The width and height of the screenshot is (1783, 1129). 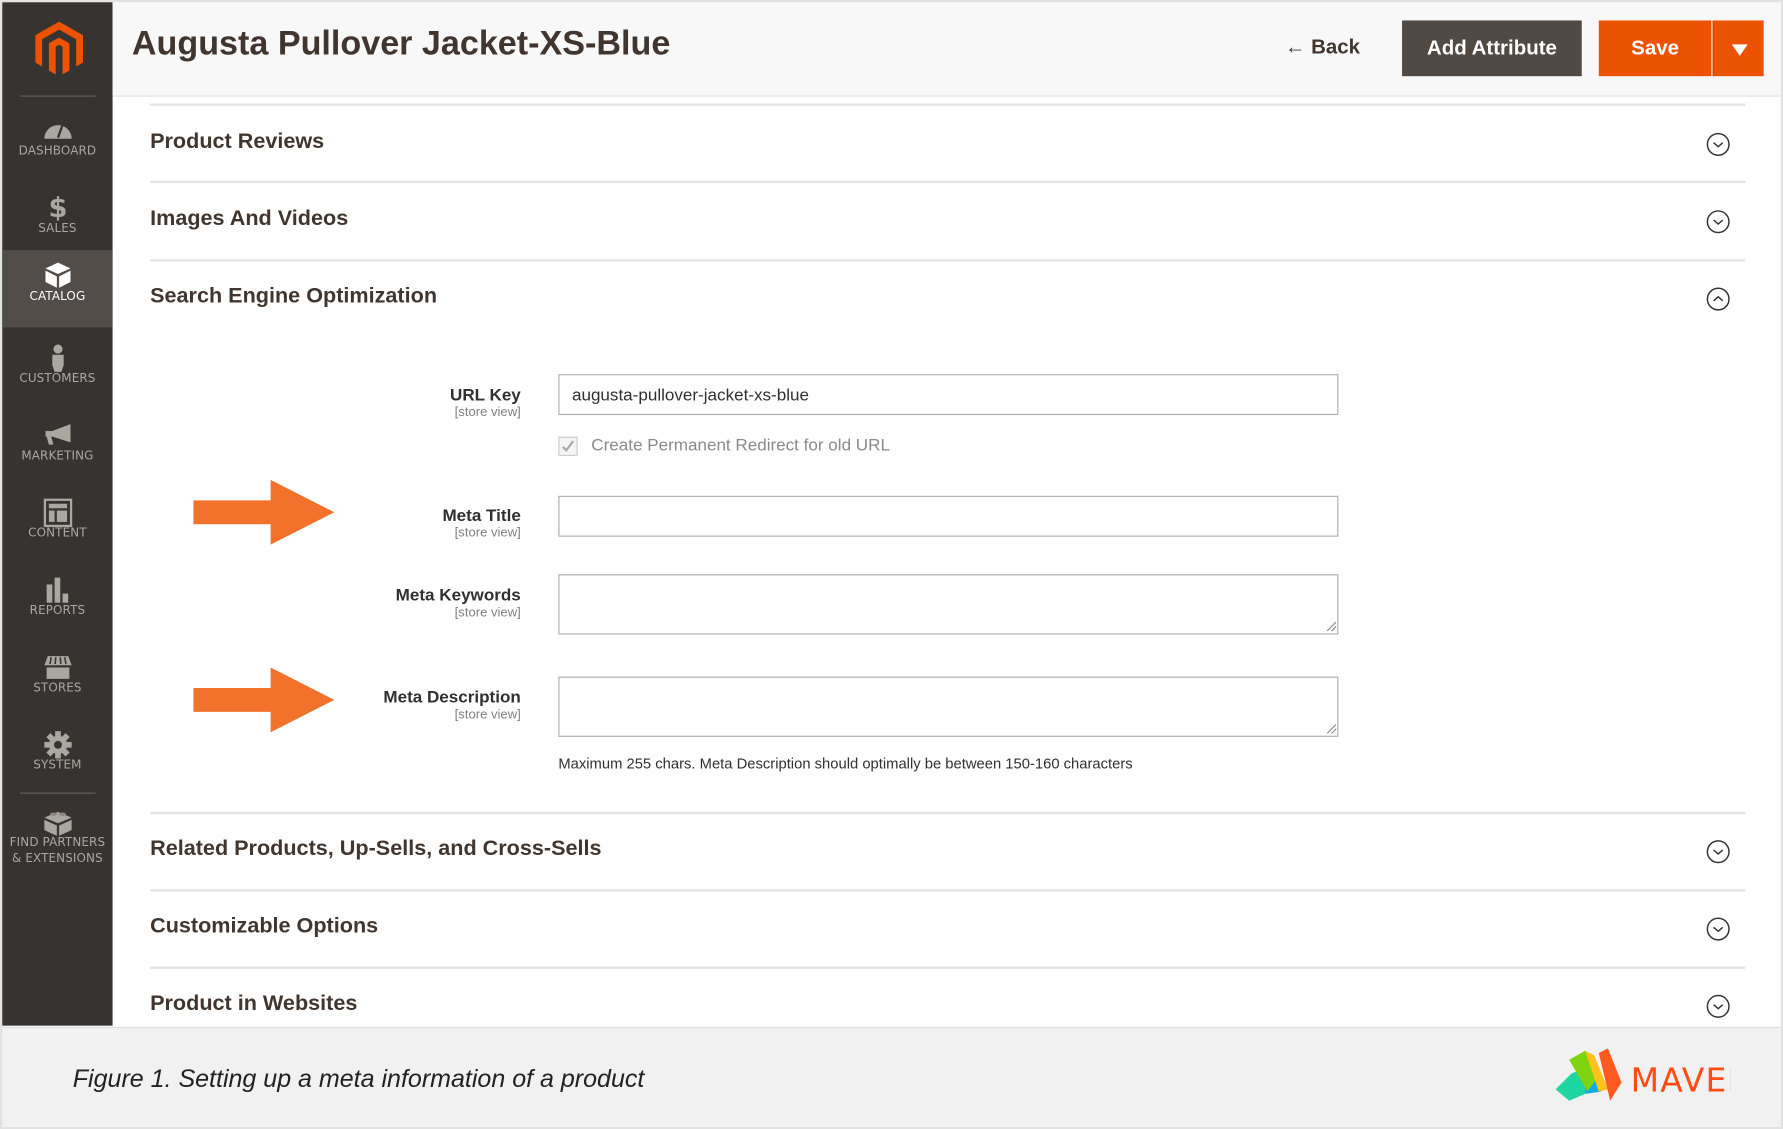 I want to click on person-icon, so click(x=58, y=358).